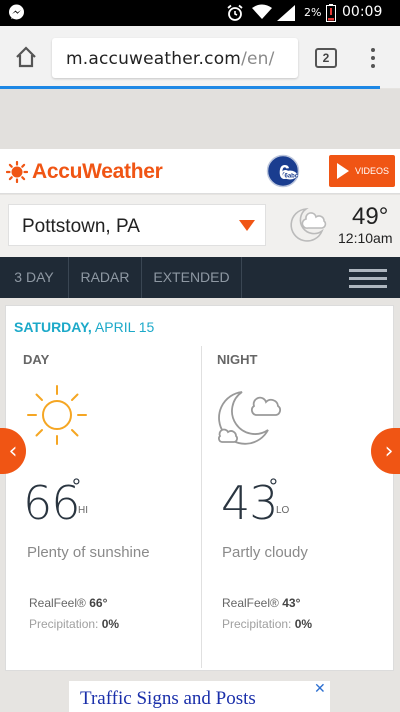 This screenshot has width=400, height=712. I want to click on tab-3-day: 3 DAY, so click(34, 277).